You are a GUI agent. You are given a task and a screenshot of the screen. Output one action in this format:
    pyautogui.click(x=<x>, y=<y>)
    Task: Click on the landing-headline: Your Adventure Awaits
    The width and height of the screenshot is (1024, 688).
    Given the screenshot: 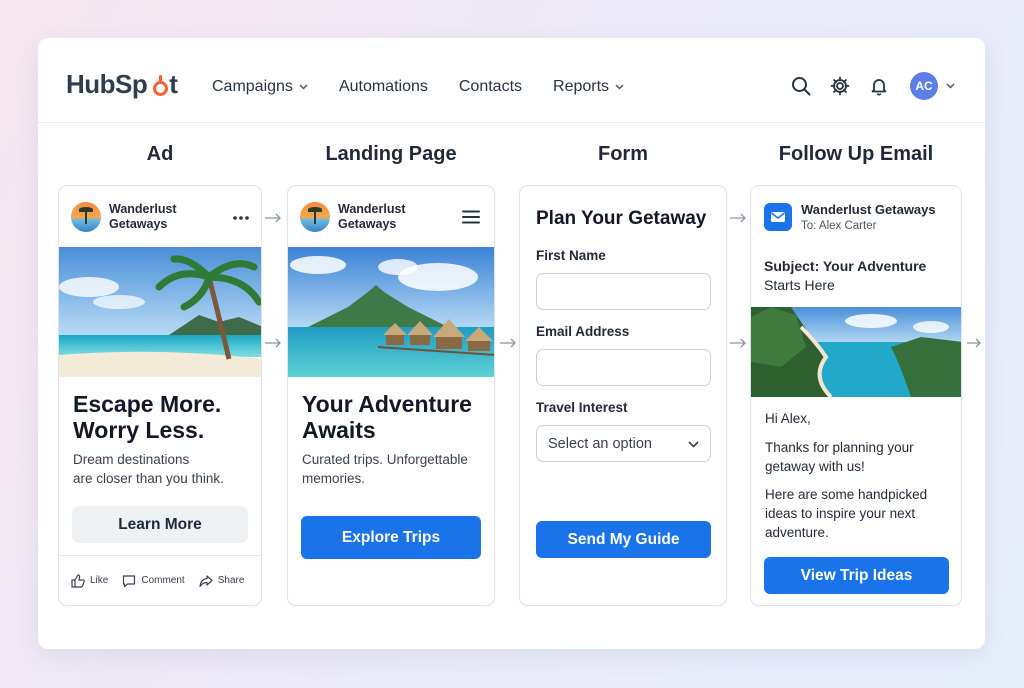 What is the action you would take?
    pyautogui.click(x=387, y=417)
    